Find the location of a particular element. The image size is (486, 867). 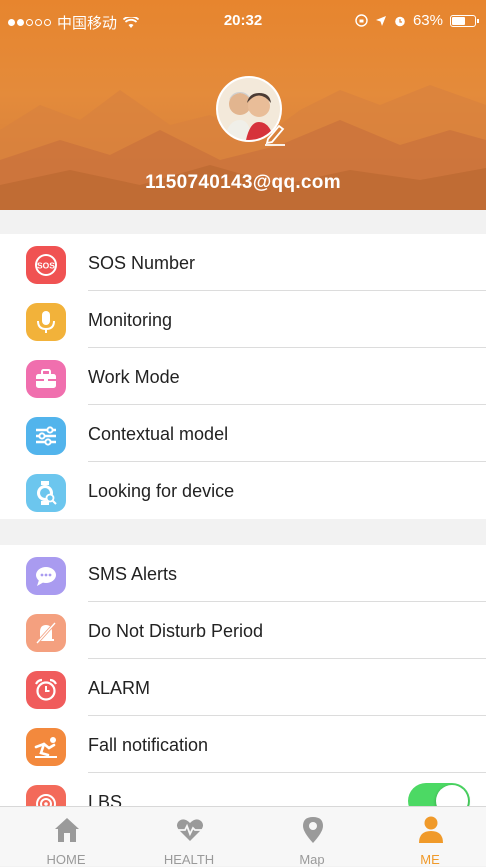

tab-home: HOME is located at coordinates (66, 837).